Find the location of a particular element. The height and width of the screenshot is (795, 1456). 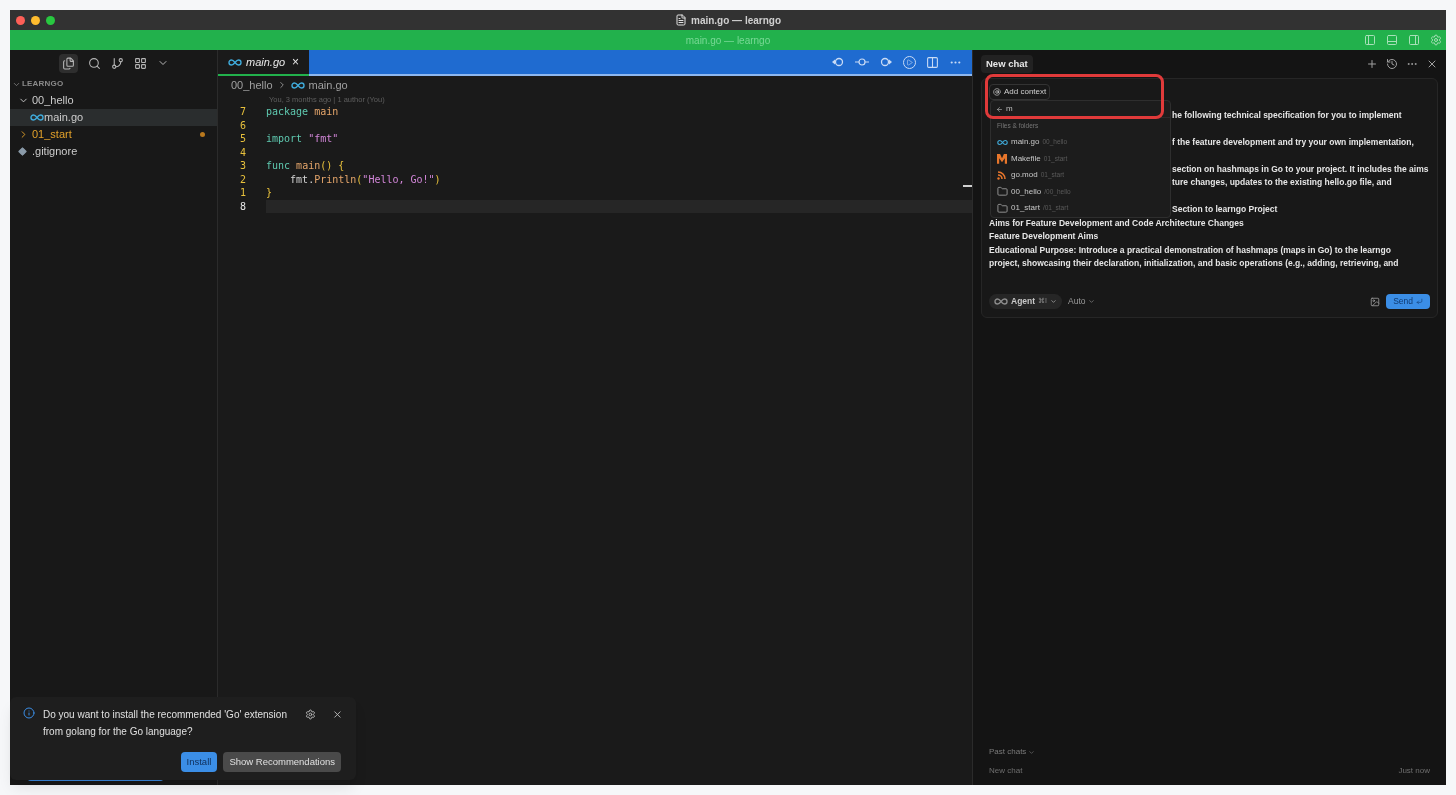

back-icon is located at coordinates (999, 109).